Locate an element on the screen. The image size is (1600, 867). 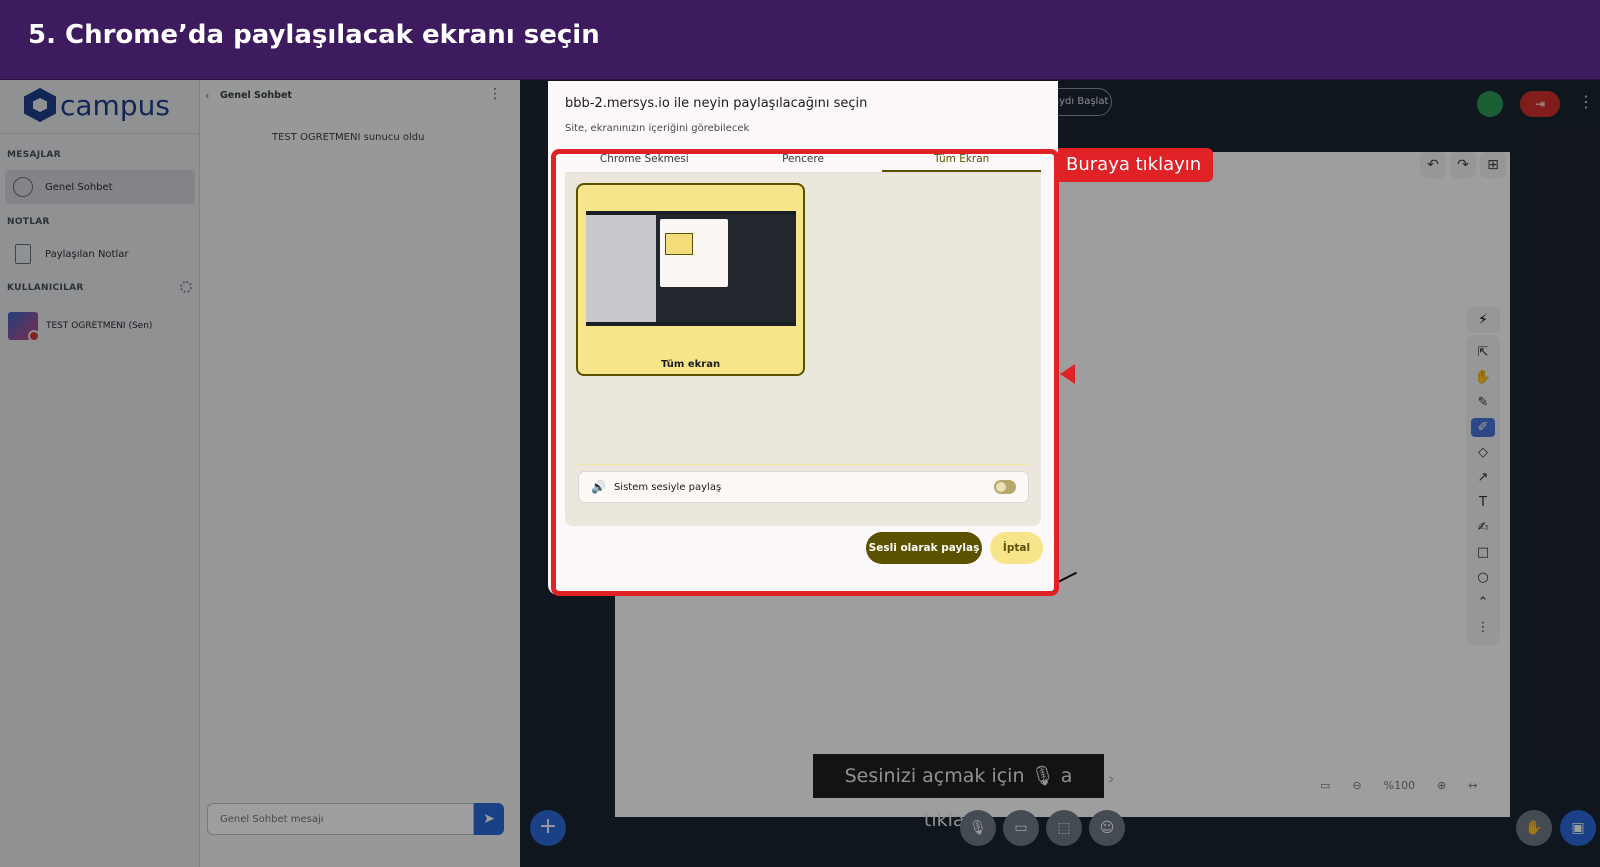
callout-pointer is located at coordinates (1067, 374).